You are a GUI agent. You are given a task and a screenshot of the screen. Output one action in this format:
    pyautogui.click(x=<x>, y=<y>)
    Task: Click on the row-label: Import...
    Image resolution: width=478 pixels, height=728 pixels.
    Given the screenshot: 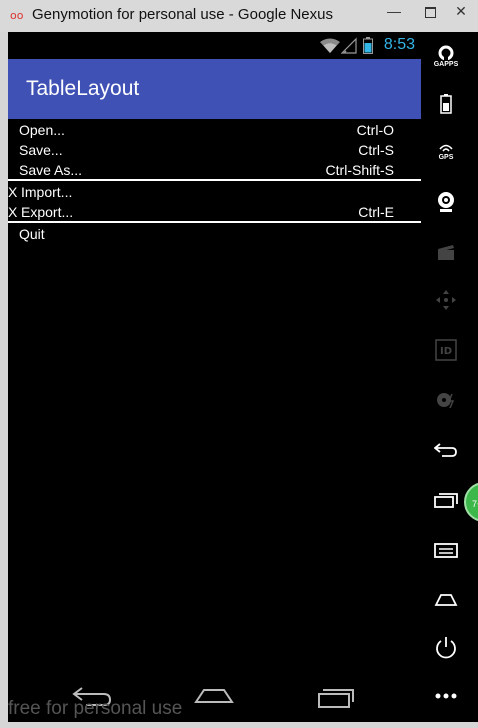 What is the action you would take?
    pyautogui.click(x=47, y=192)
    